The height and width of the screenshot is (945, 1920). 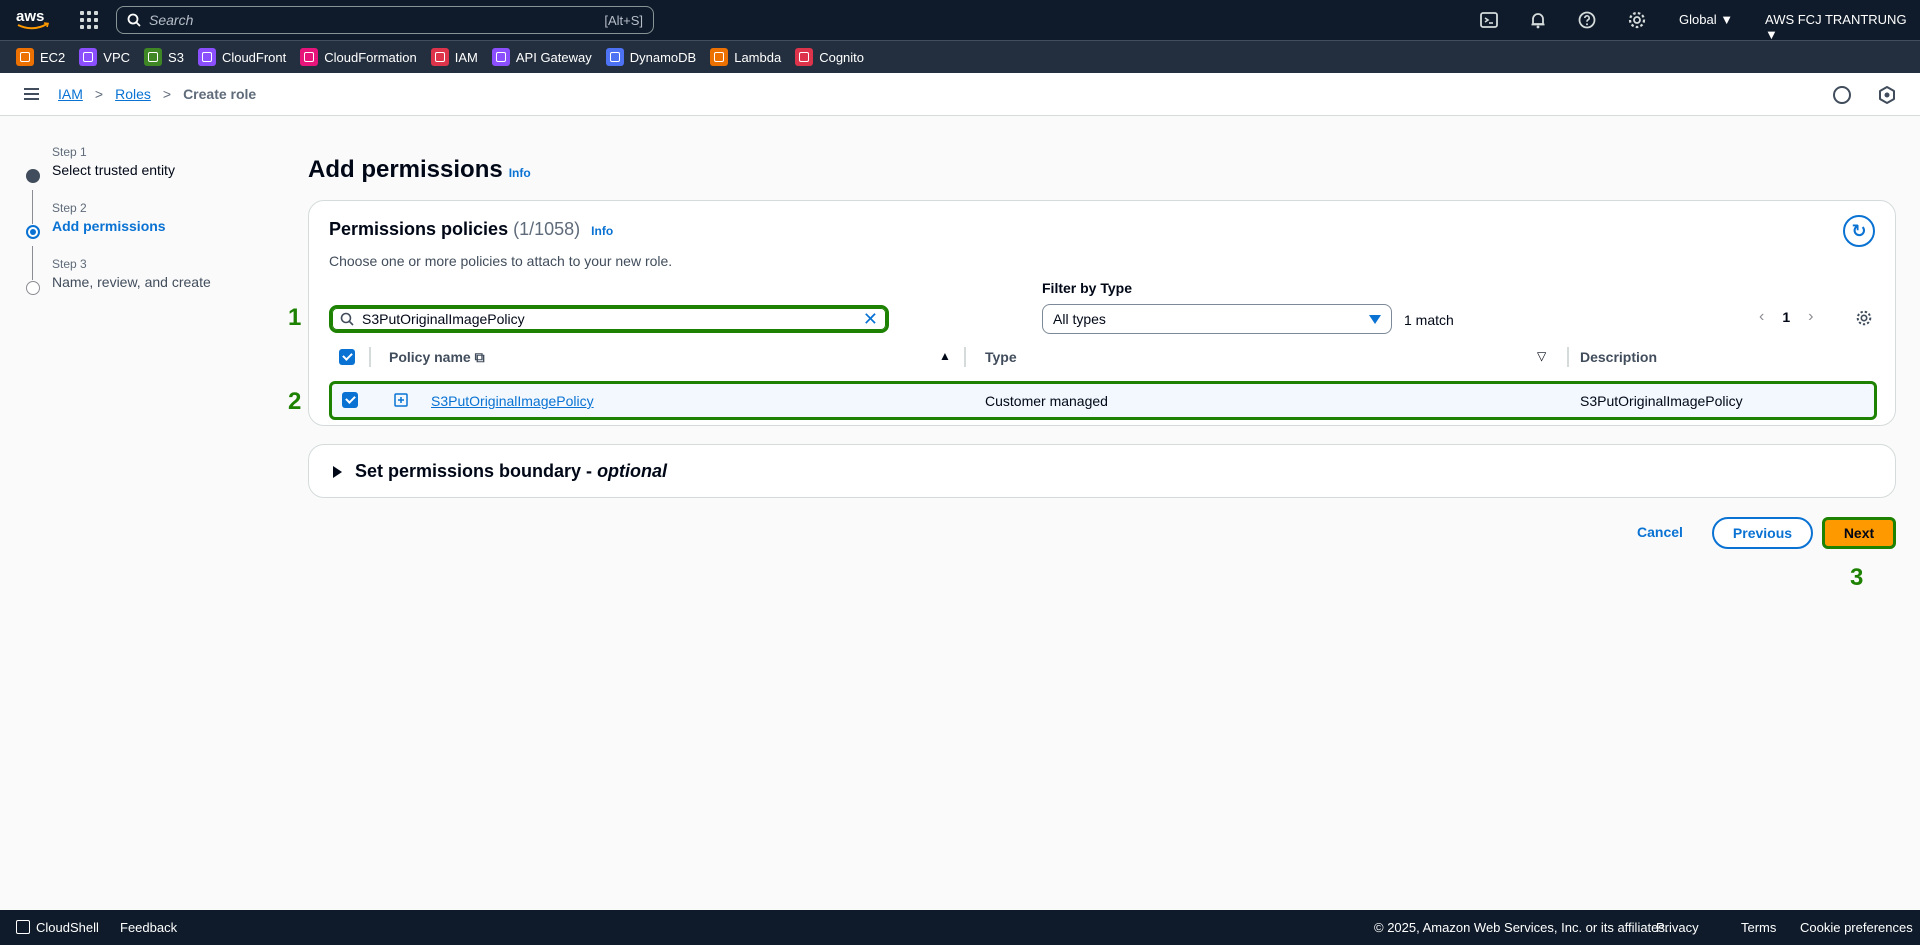 What do you see at coordinates (350, 400) in the screenshot?
I see `row-checkbox` at bounding box center [350, 400].